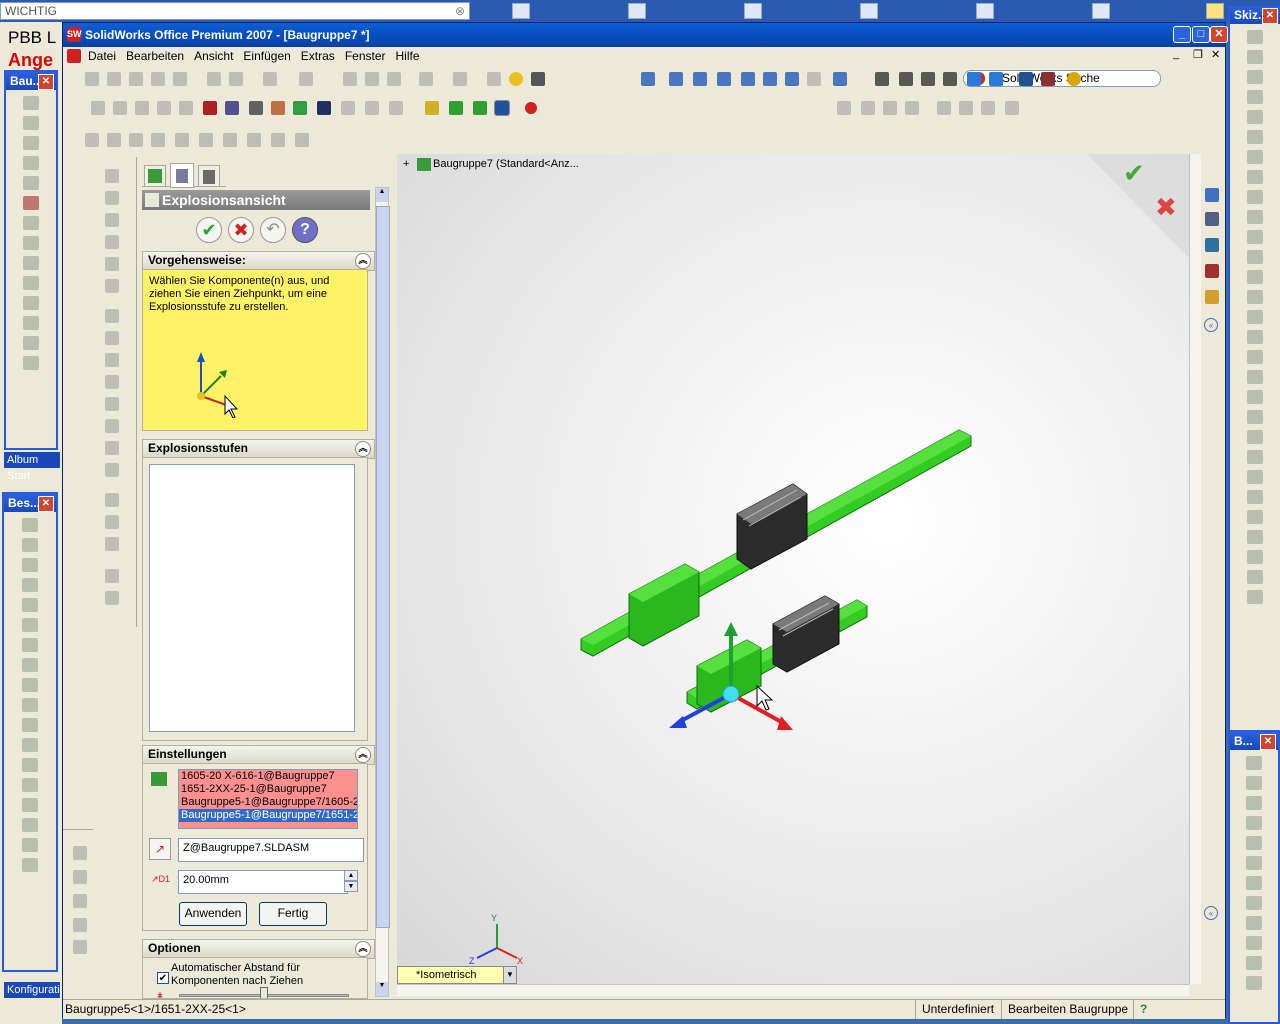 The height and width of the screenshot is (1024, 1280). I want to click on select-icon, so click(350, 79).